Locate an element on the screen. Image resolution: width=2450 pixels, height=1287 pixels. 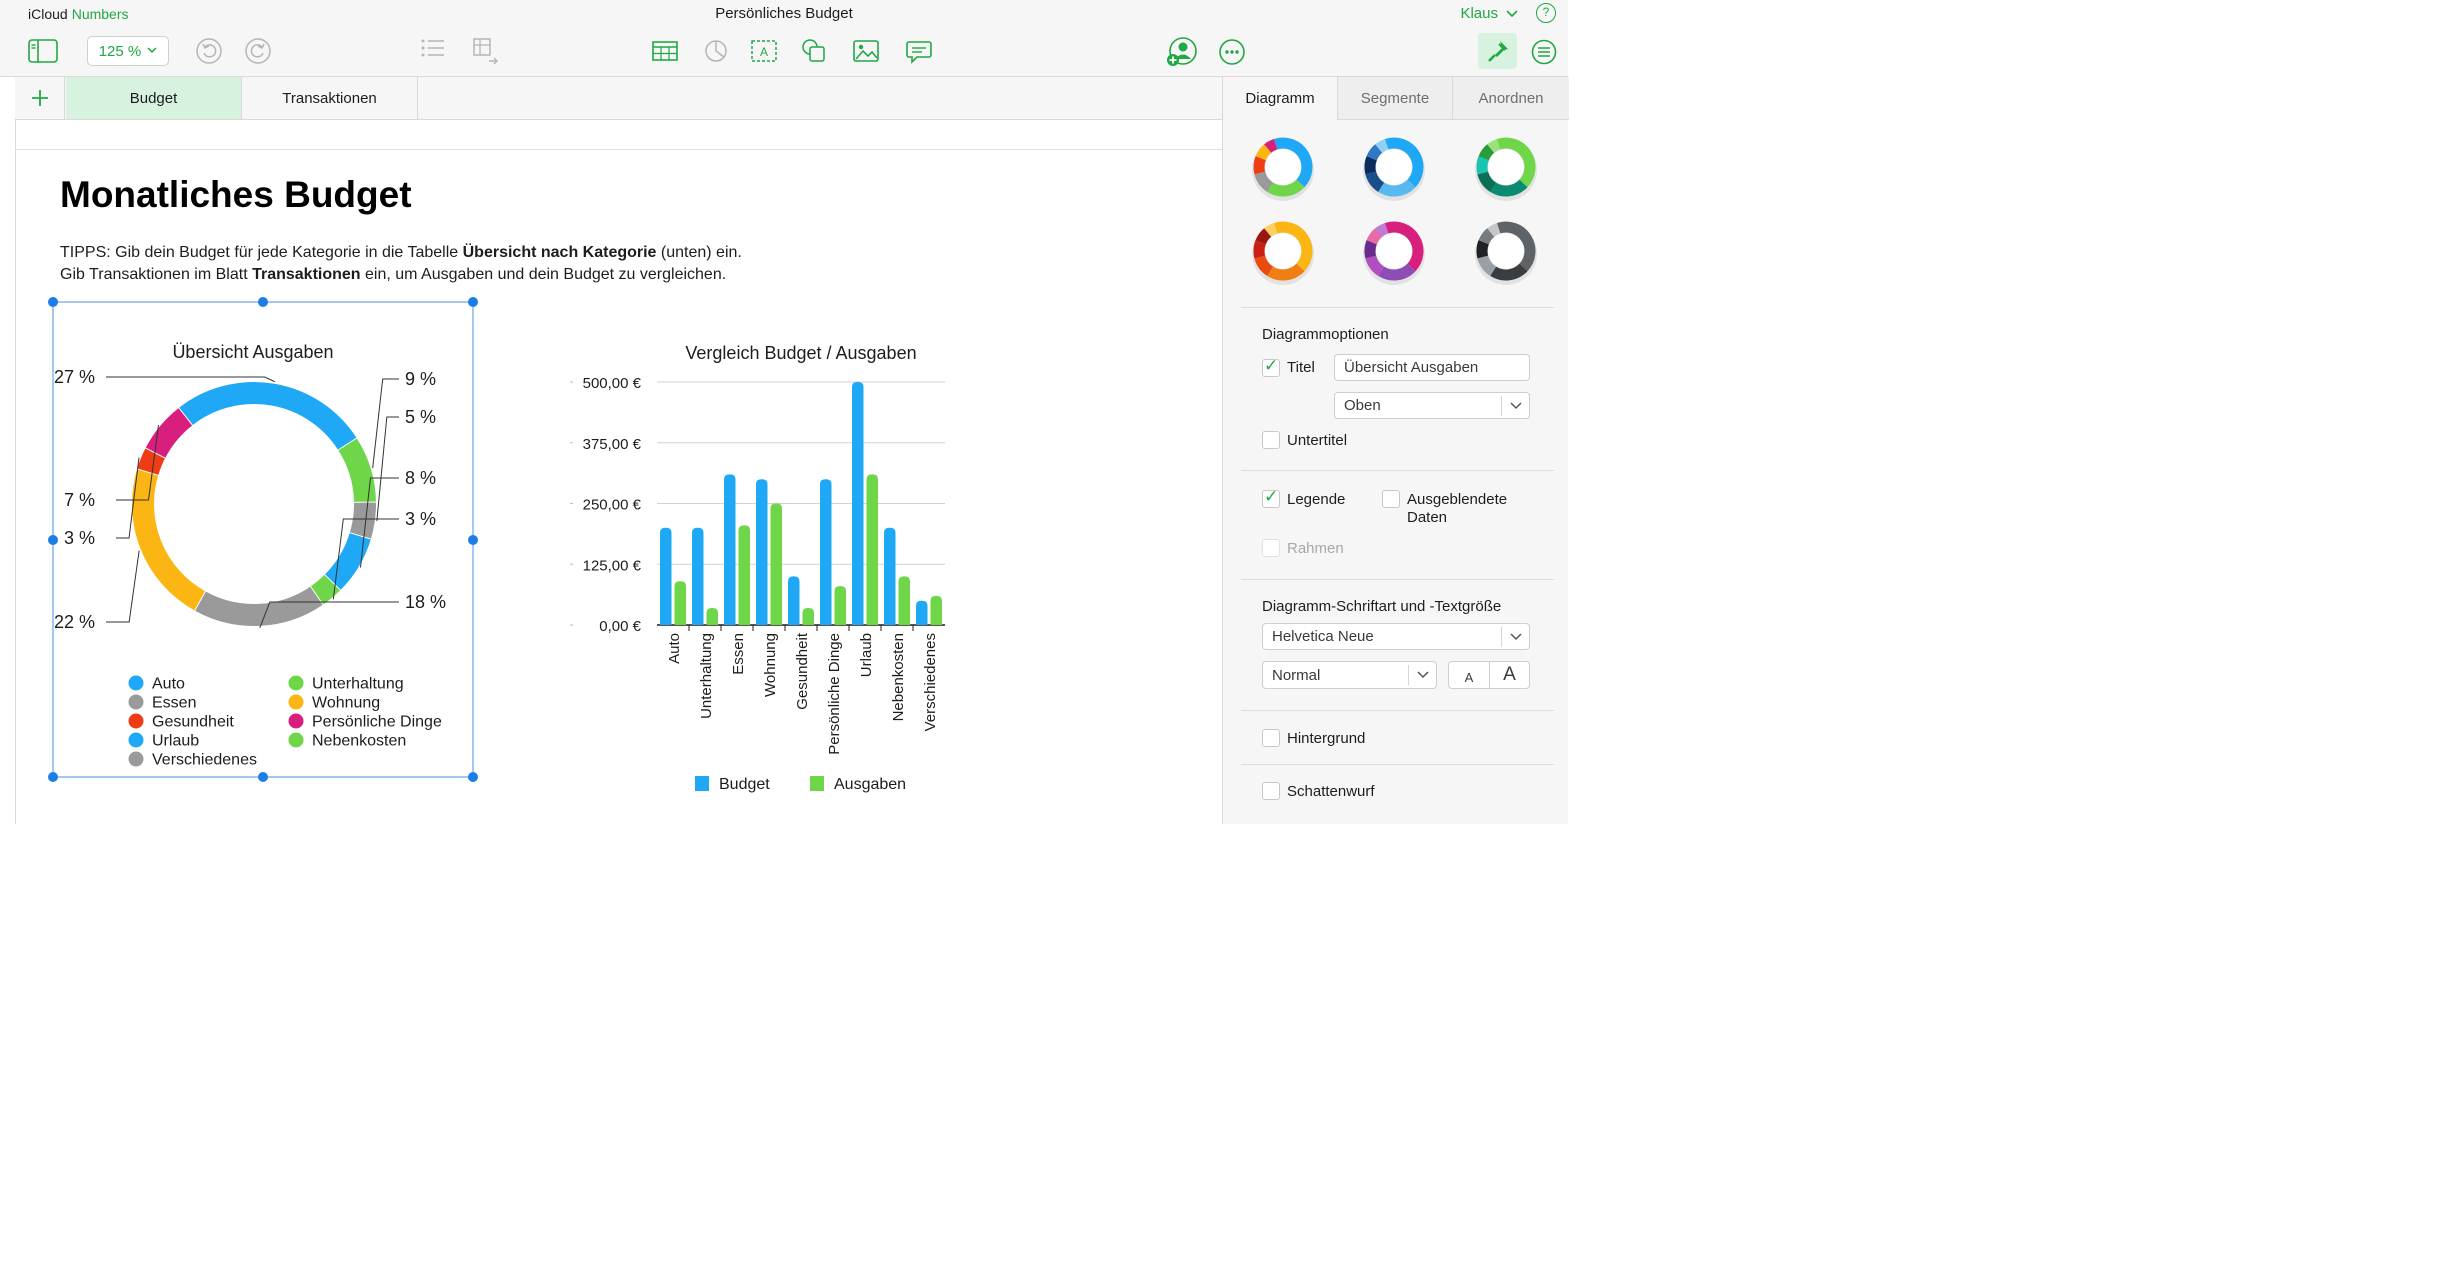
legend-checkbox: ✓ is located at coordinates (1271, 497).